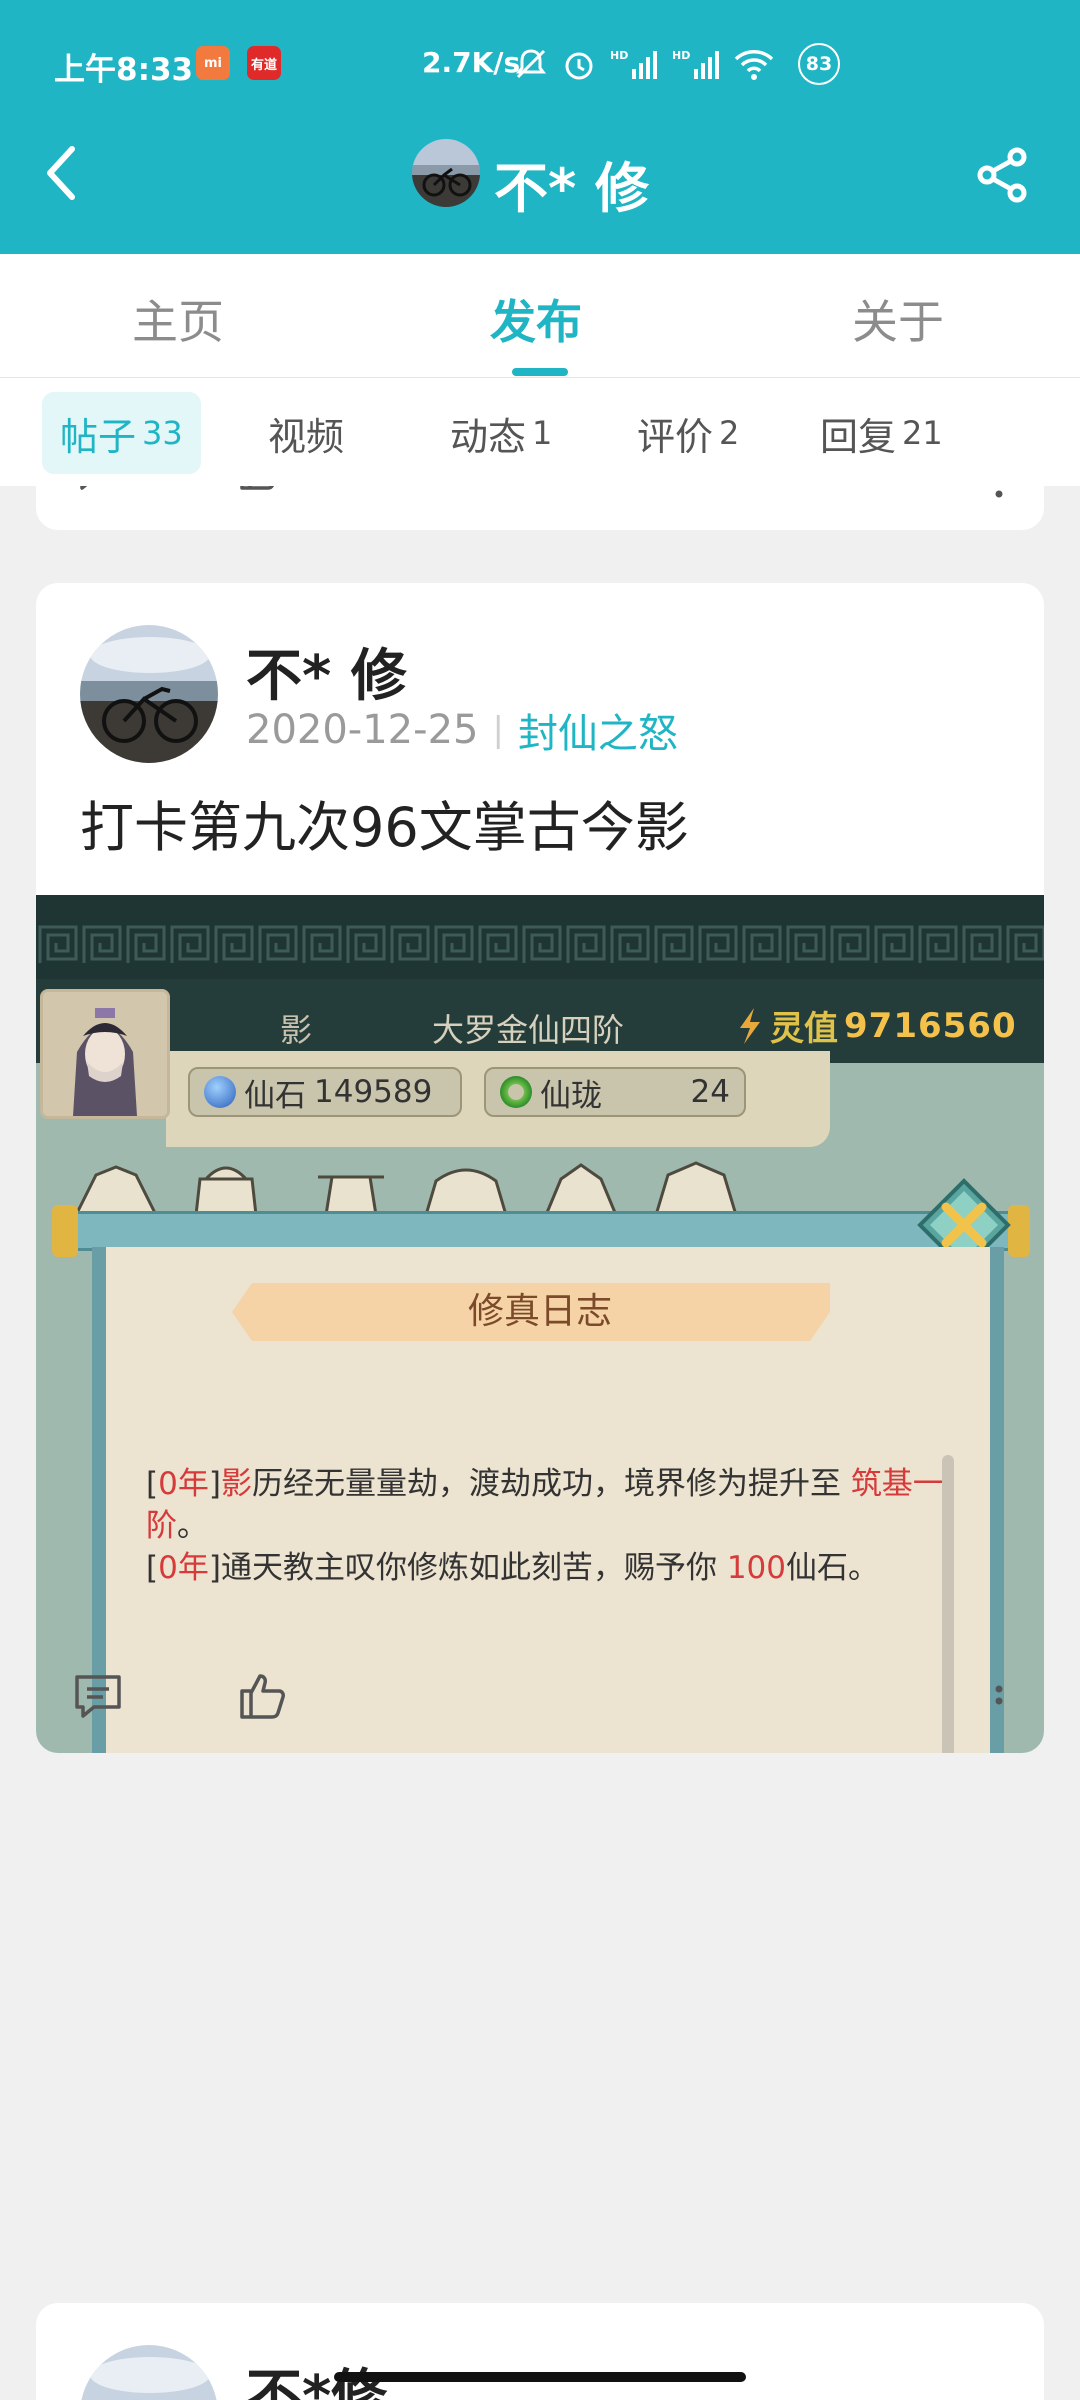 This screenshot has height=2400, width=1080. I want to click on subtab-label: 帖子, so click(98, 436).